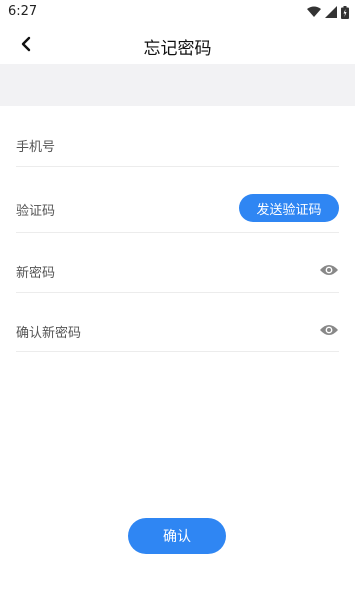 This screenshot has width=355, height=595. What do you see at coordinates (314, 11) in the screenshot?
I see `wifi-icon` at bounding box center [314, 11].